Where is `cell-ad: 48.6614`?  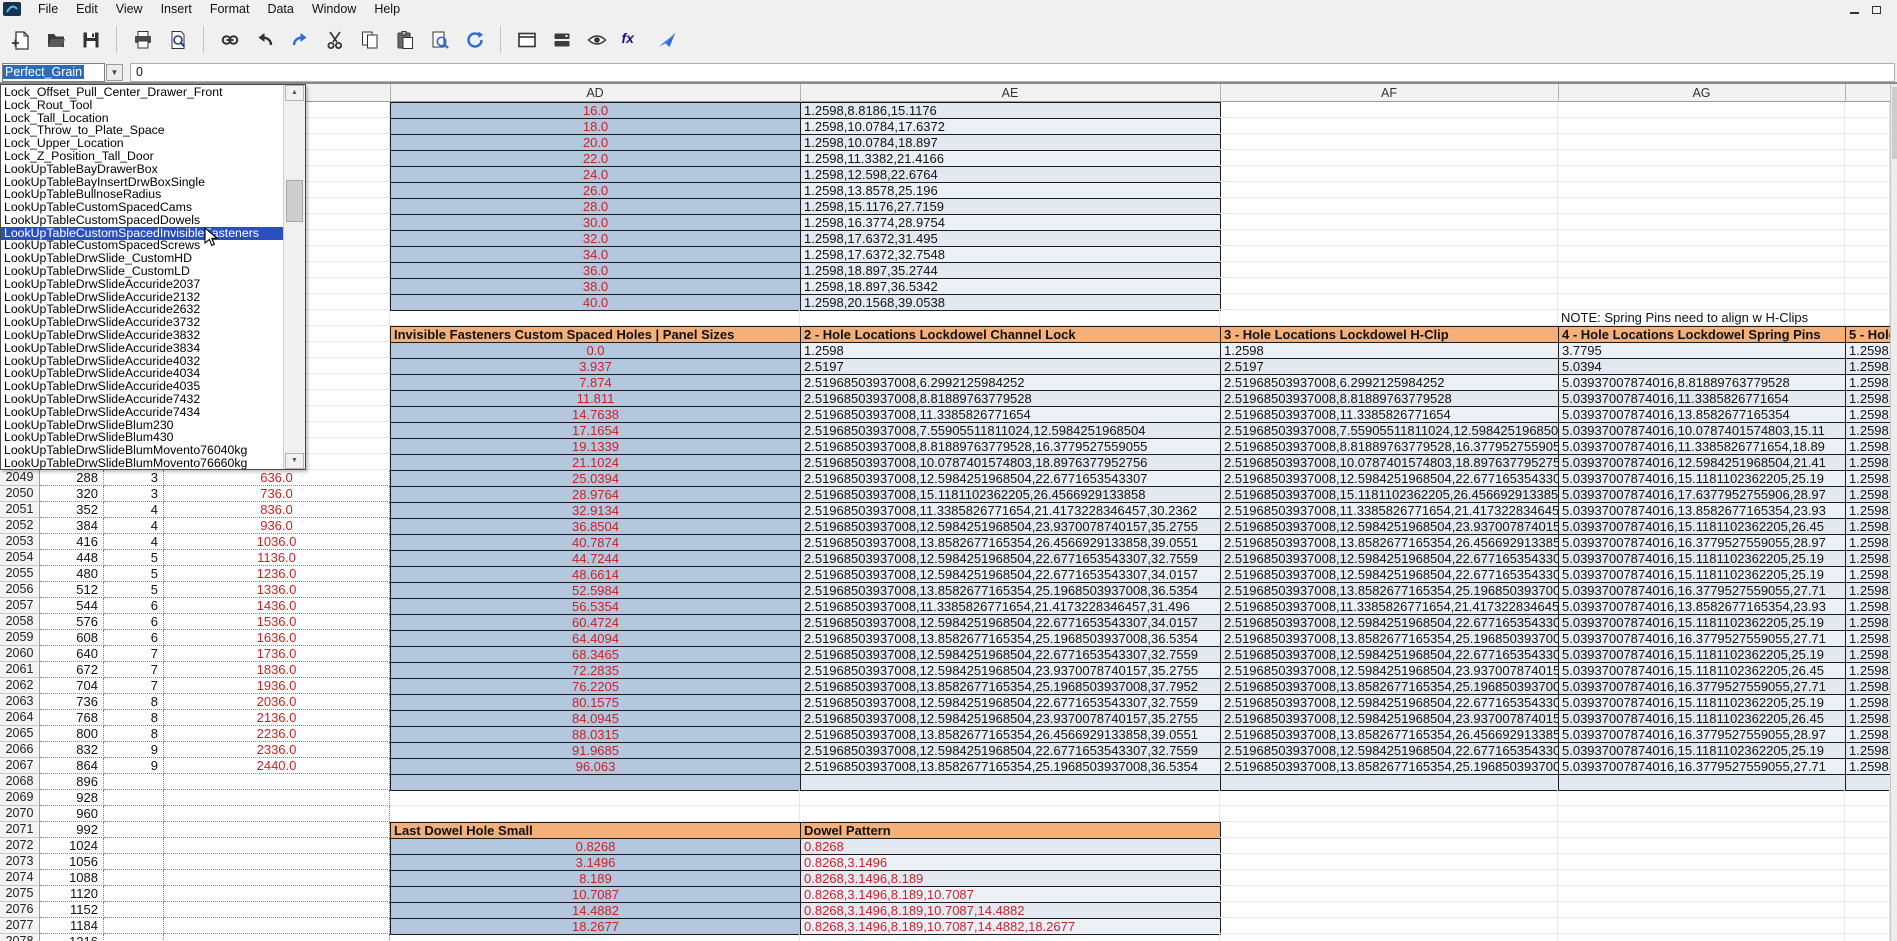 cell-ad: 48.6614 is located at coordinates (595, 574).